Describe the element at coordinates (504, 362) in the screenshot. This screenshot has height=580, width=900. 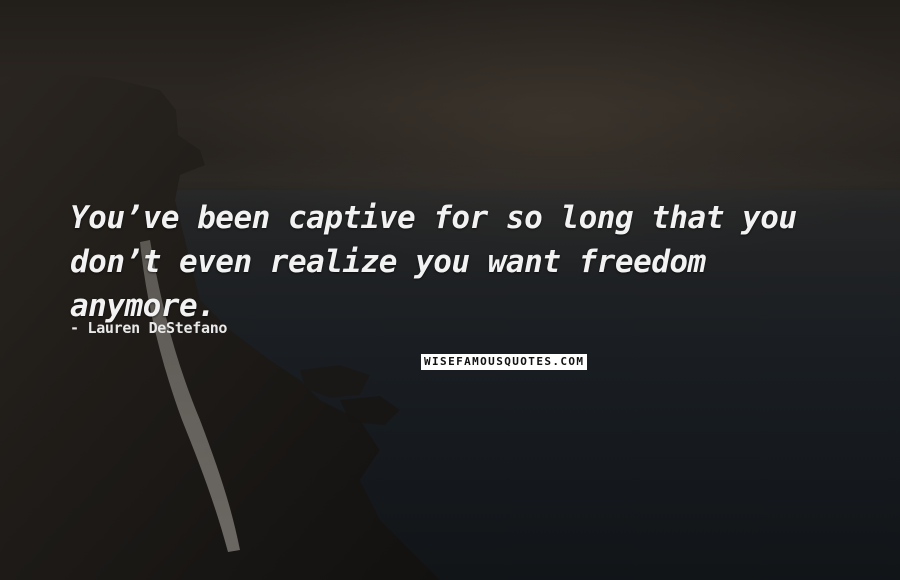
I see `watermark-logo: WISEFAMOUSQUOTES.COM` at that location.